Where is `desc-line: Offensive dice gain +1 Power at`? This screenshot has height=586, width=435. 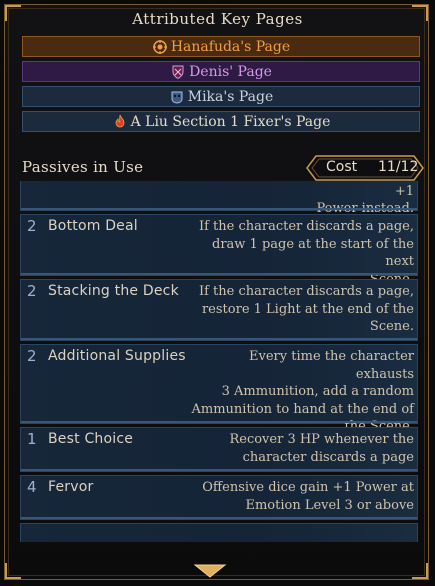
desc-line: Offensive dice gain +1 Power at is located at coordinates (308, 487).